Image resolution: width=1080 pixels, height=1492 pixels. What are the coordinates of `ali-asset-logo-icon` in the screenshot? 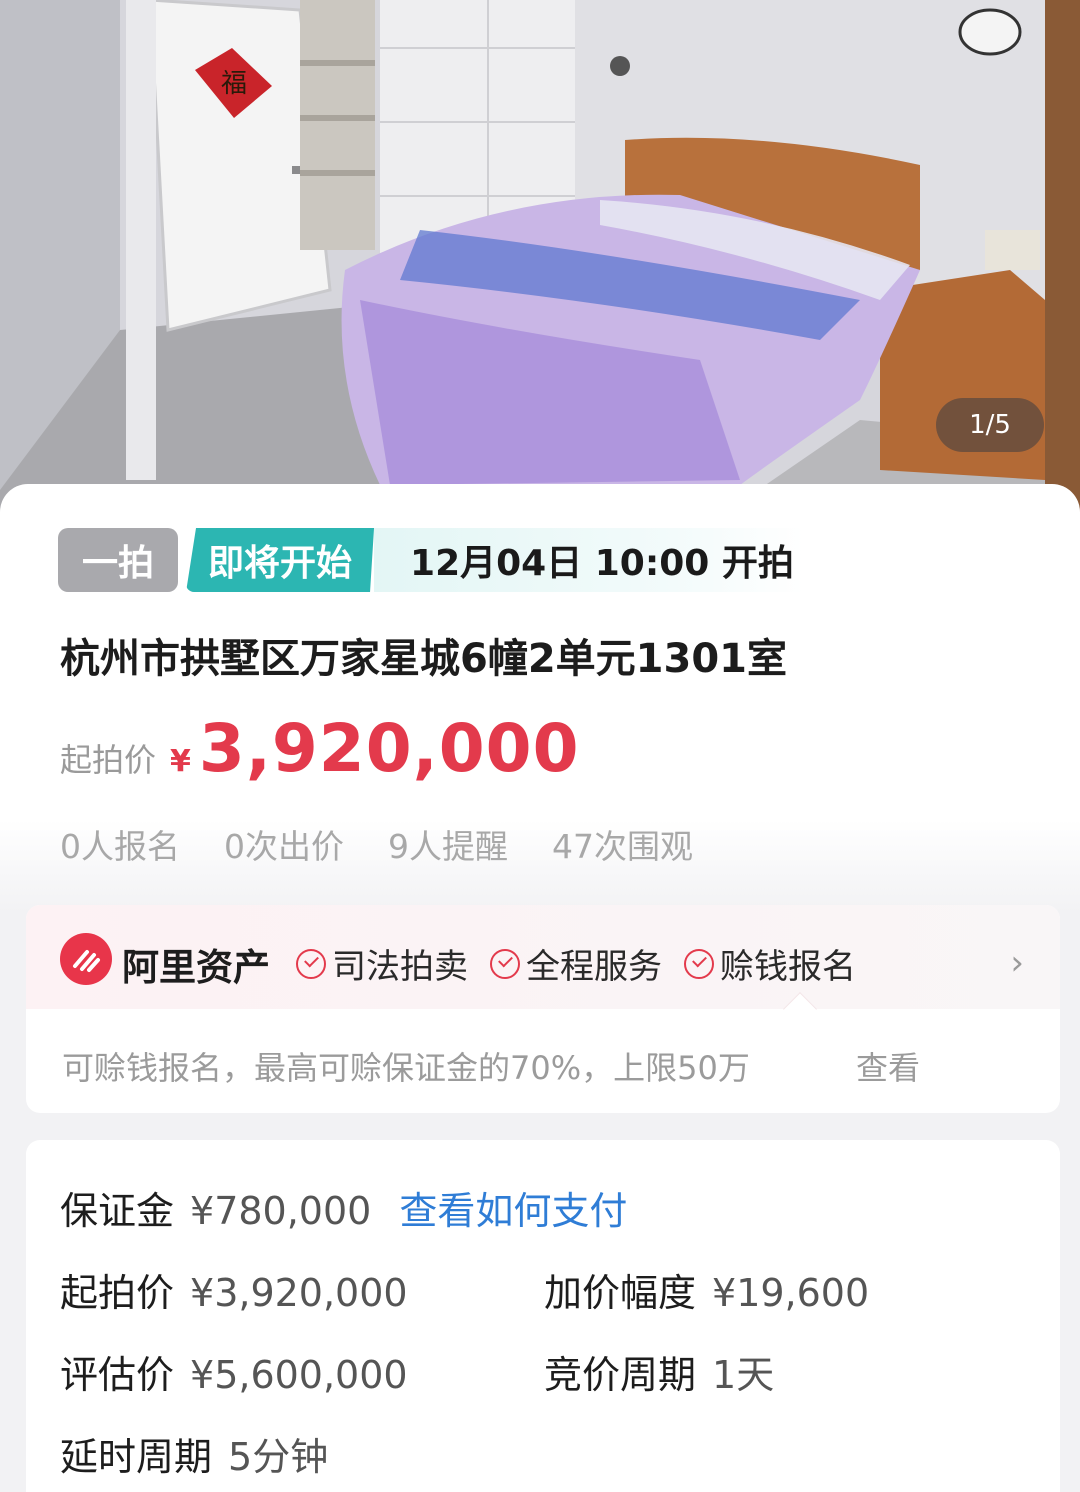 It's located at (86, 959).